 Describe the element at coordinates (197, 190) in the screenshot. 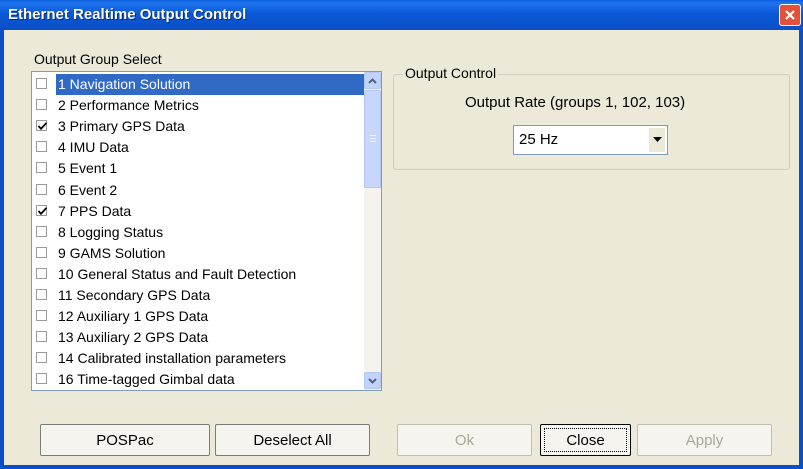

I see `list-item: 6 Event 2` at that location.